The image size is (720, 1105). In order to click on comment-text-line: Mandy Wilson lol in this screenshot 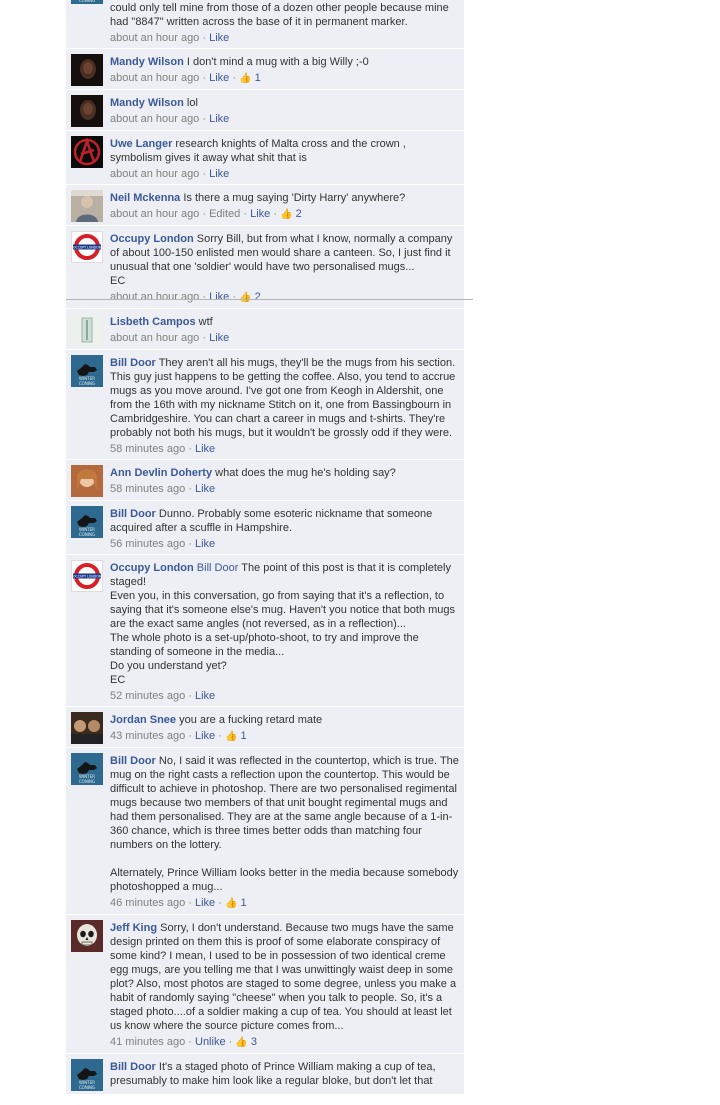, I will do `click(285, 103)`.